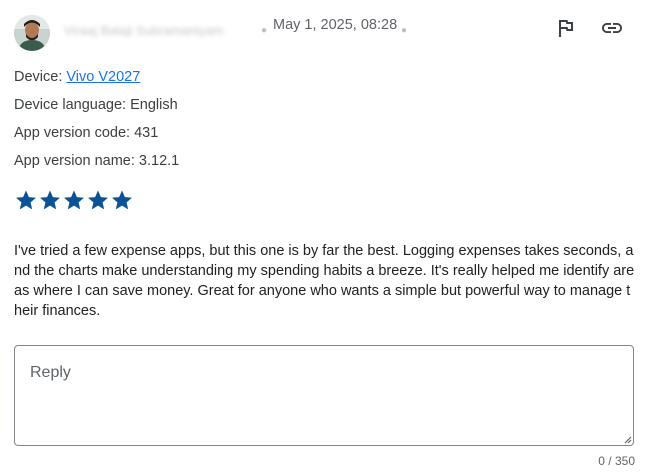 This screenshot has height=474, width=653. Describe the element at coordinates (96, 105) in the screenshot. I see `device-language: Device language: English` at that location.